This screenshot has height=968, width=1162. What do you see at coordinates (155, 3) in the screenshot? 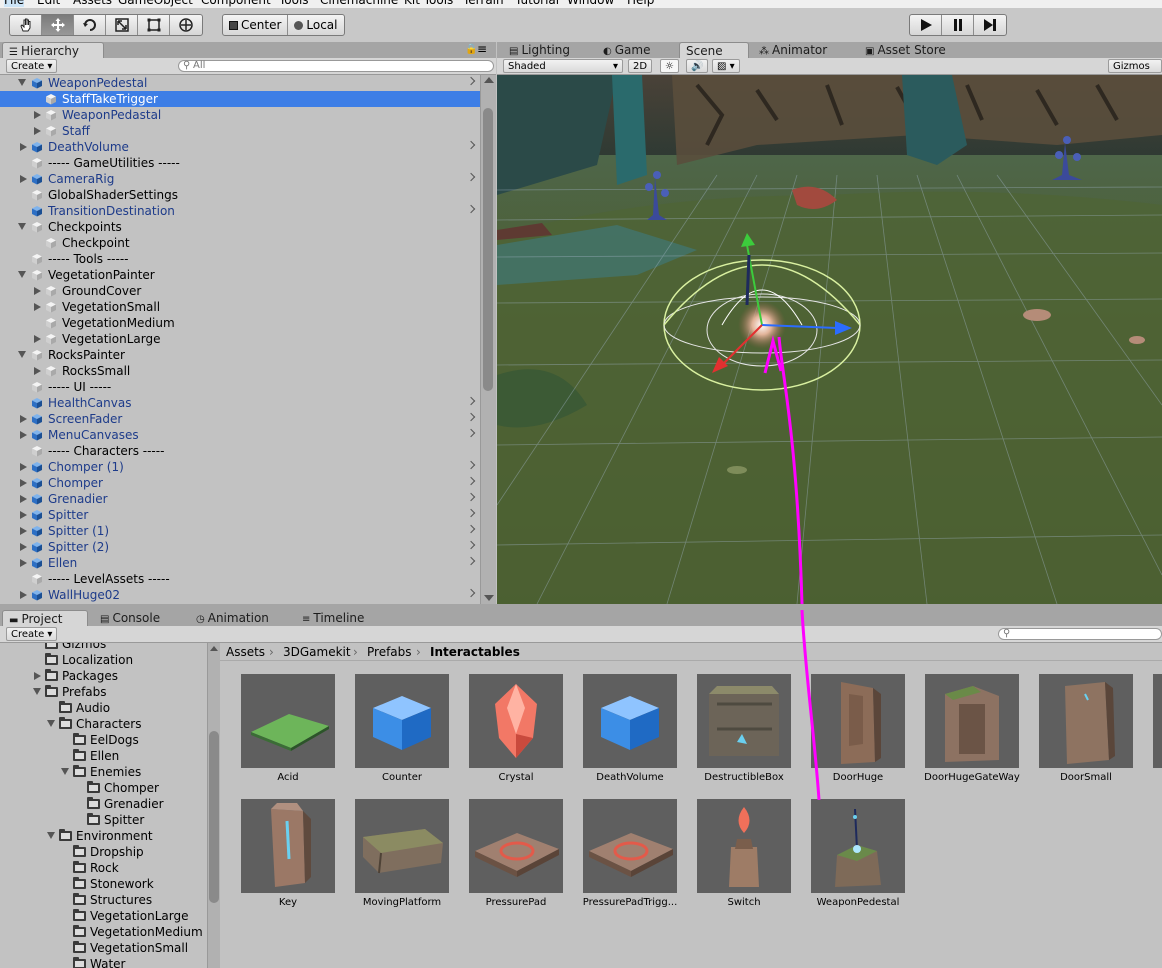
I see `menu-gameobject: GameObject` at bounding box center [155, 3].